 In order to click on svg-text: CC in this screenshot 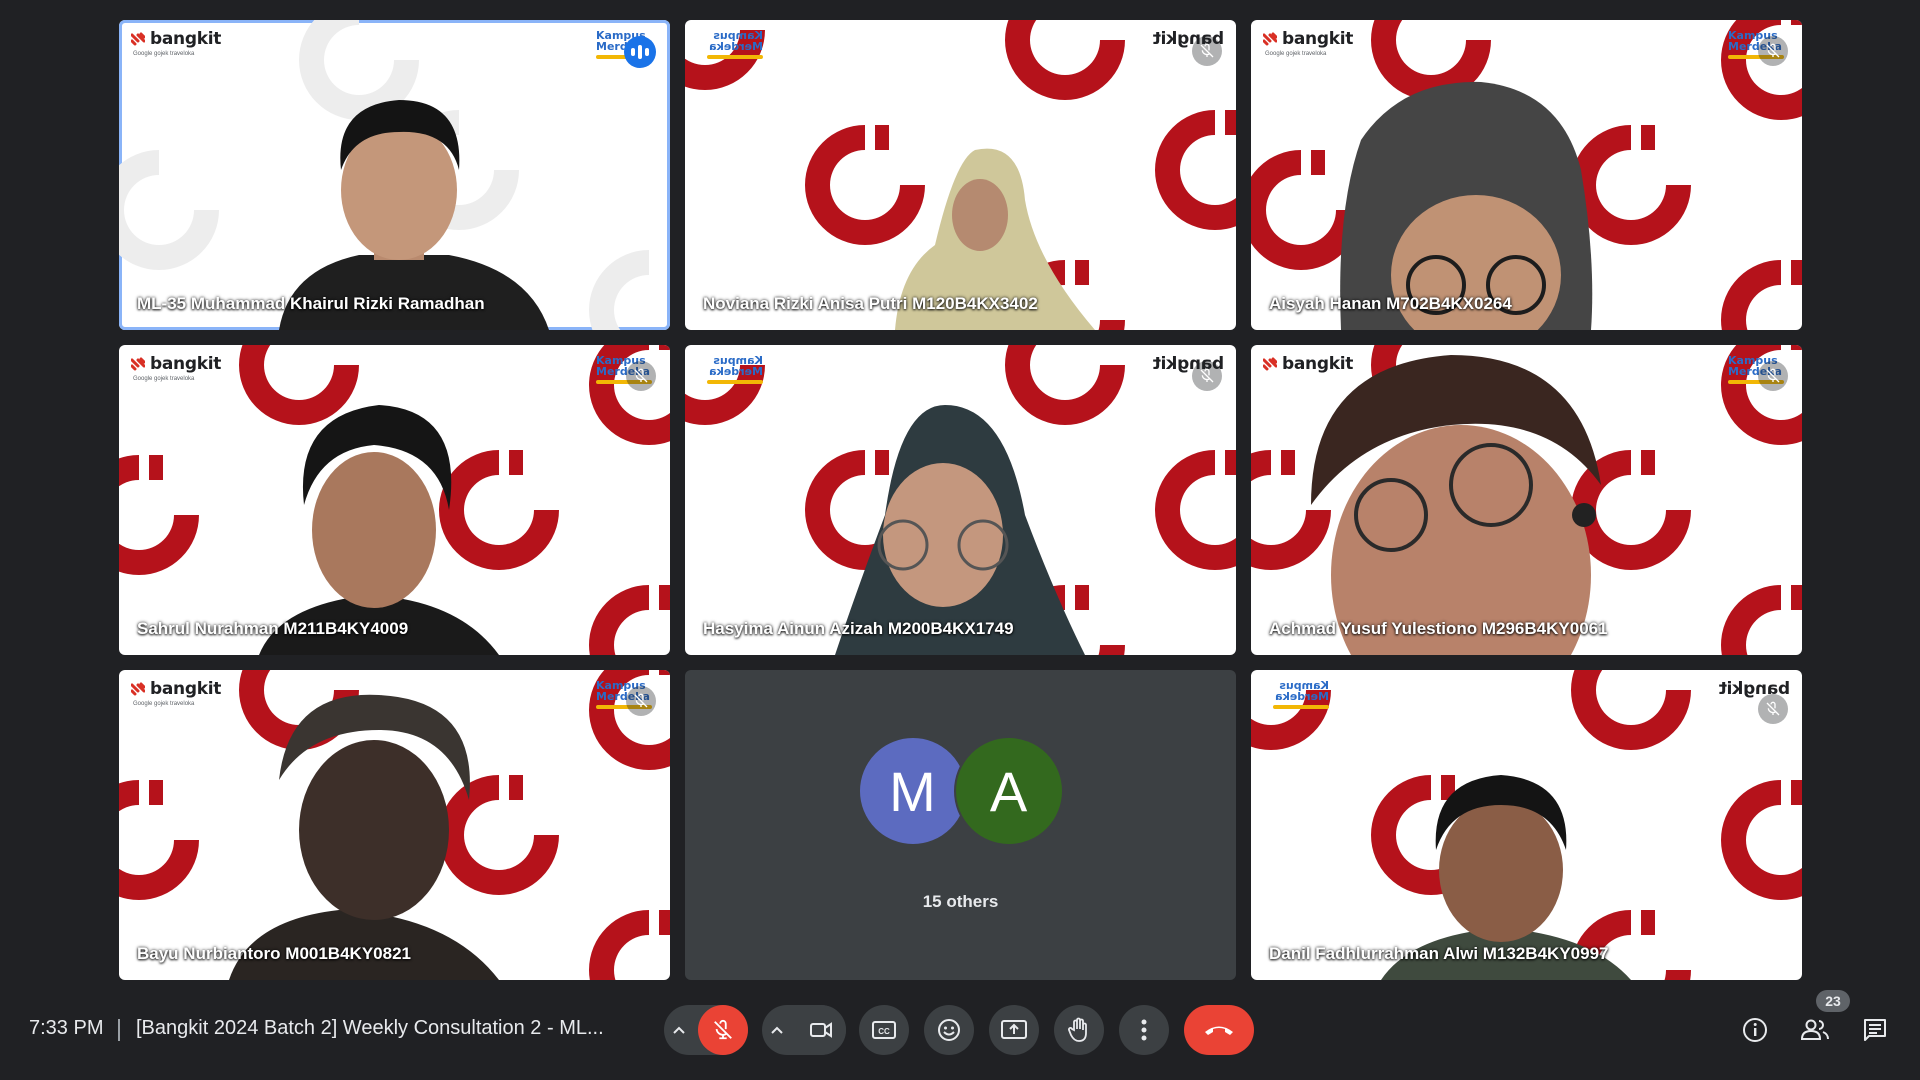, I will do `click(884, 1031)`.